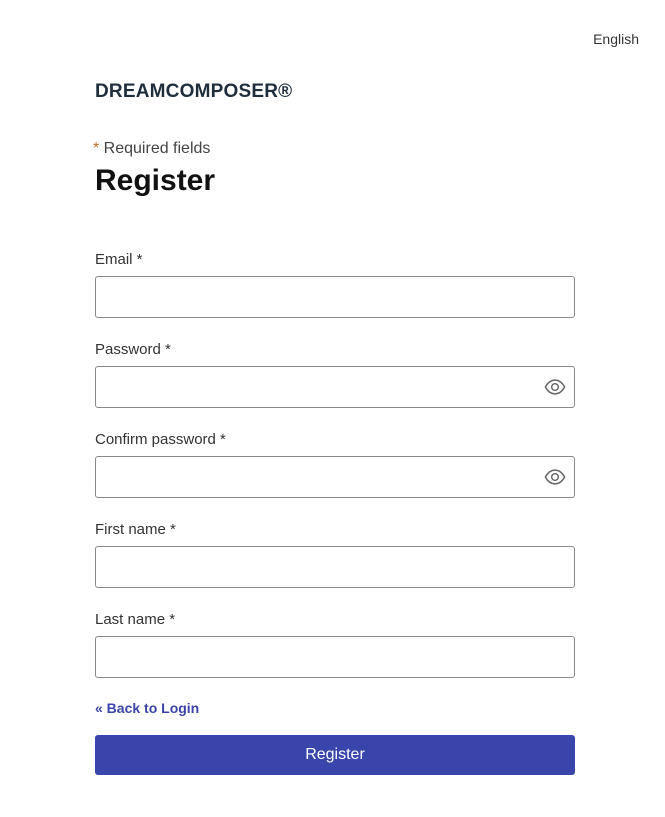 This screenshot has width=665, height=817. What do you see at coordinates (119, 259) in the screenshot?
I see `email-label: Email *` at bounding box center [119, 259].